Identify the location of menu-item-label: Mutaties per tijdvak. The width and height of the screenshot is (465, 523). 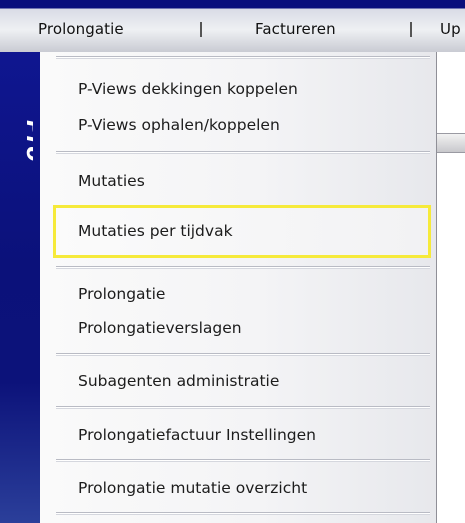
(155, 231).